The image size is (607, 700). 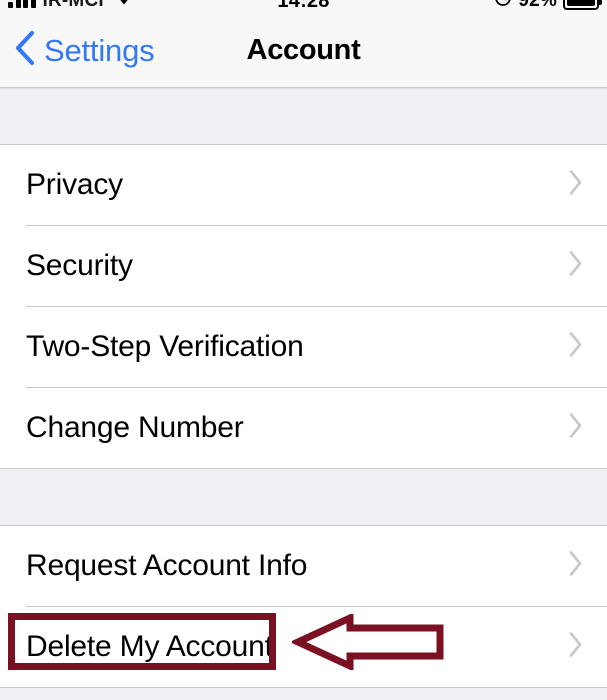 I want to click on navigation-bar: Settings Account, so click(x=303, y=51).